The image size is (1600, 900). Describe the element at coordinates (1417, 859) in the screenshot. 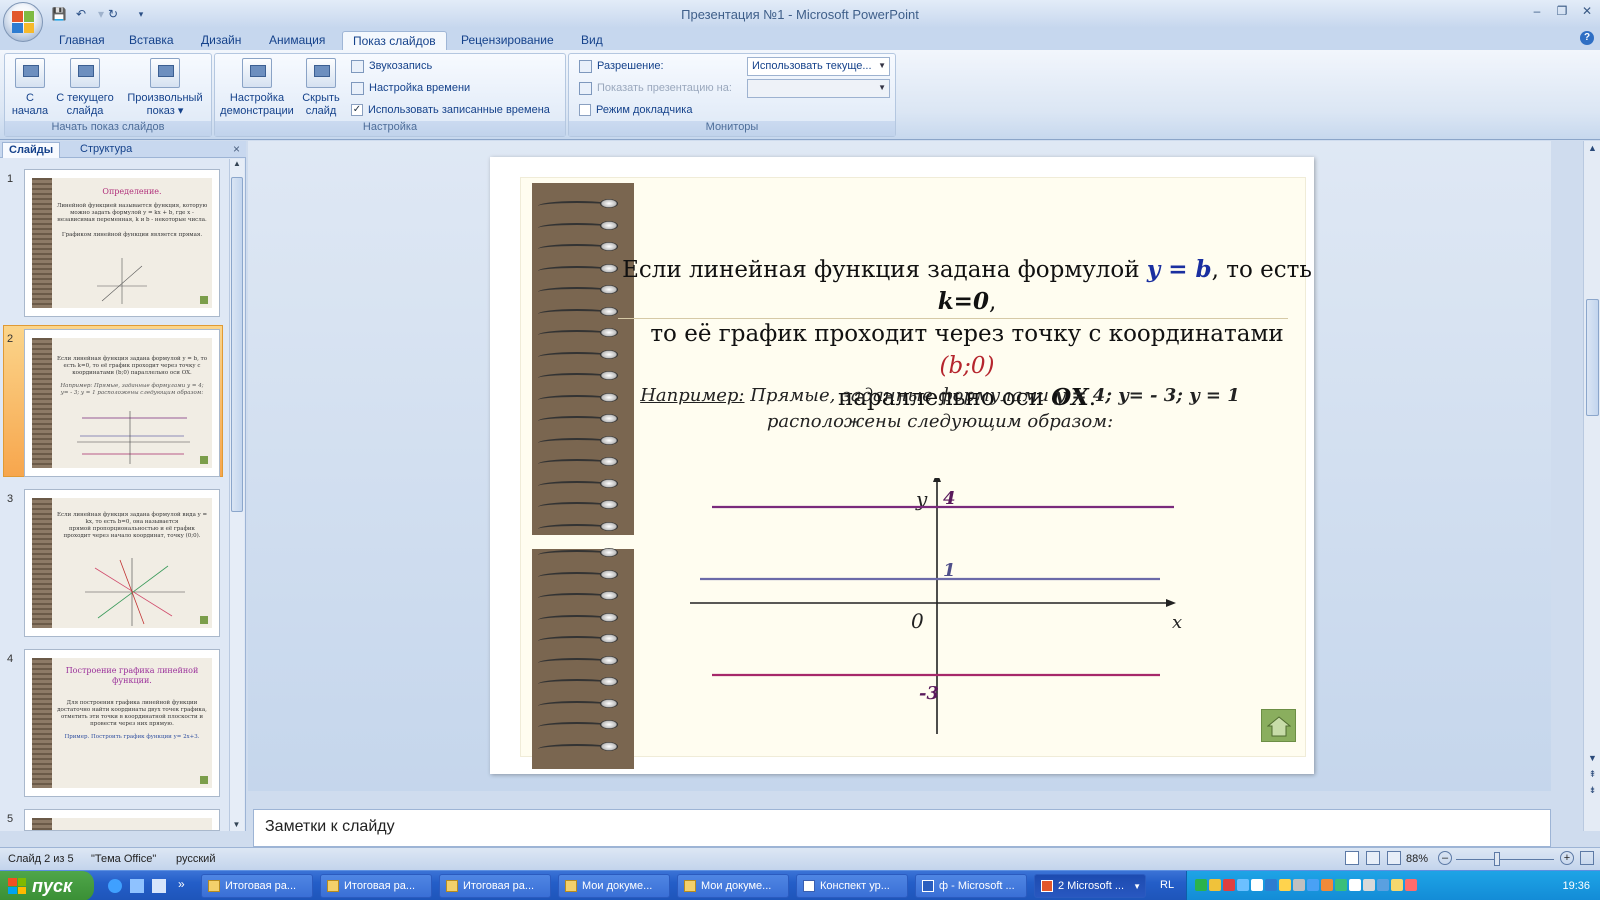

I see `zoom-level: 88%` at that location.